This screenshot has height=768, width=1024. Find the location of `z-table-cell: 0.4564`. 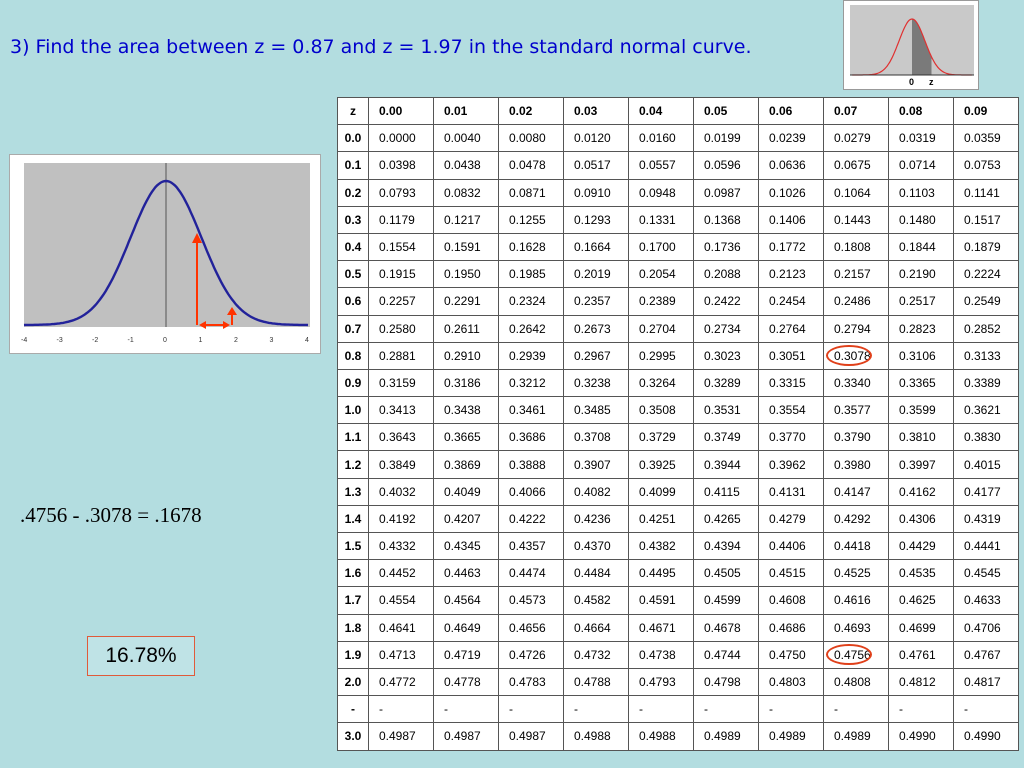

z-table-cell: 0.4564 is located at coordinates (466, 600).